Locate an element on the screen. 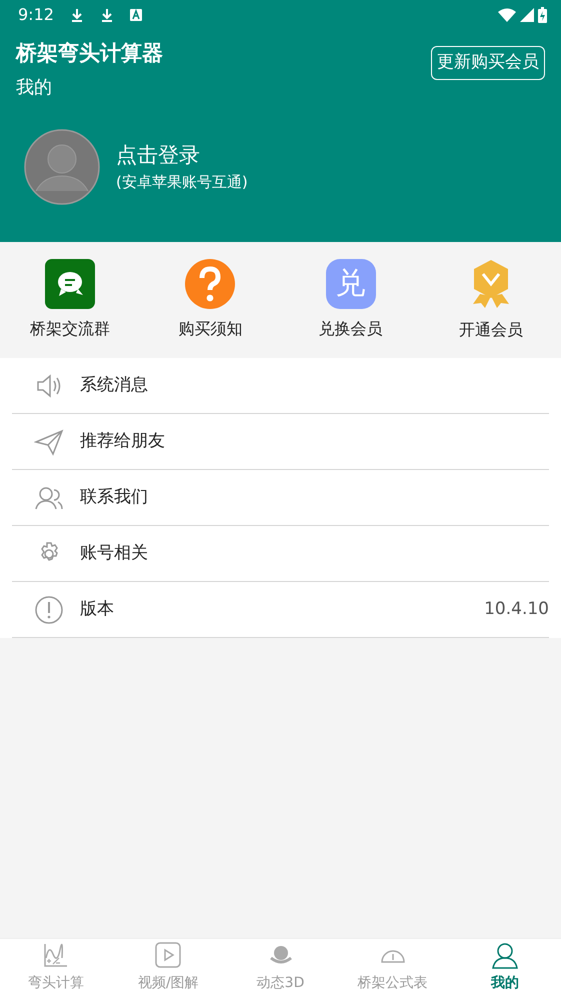  question-icon is located at coordinates (210, 284).